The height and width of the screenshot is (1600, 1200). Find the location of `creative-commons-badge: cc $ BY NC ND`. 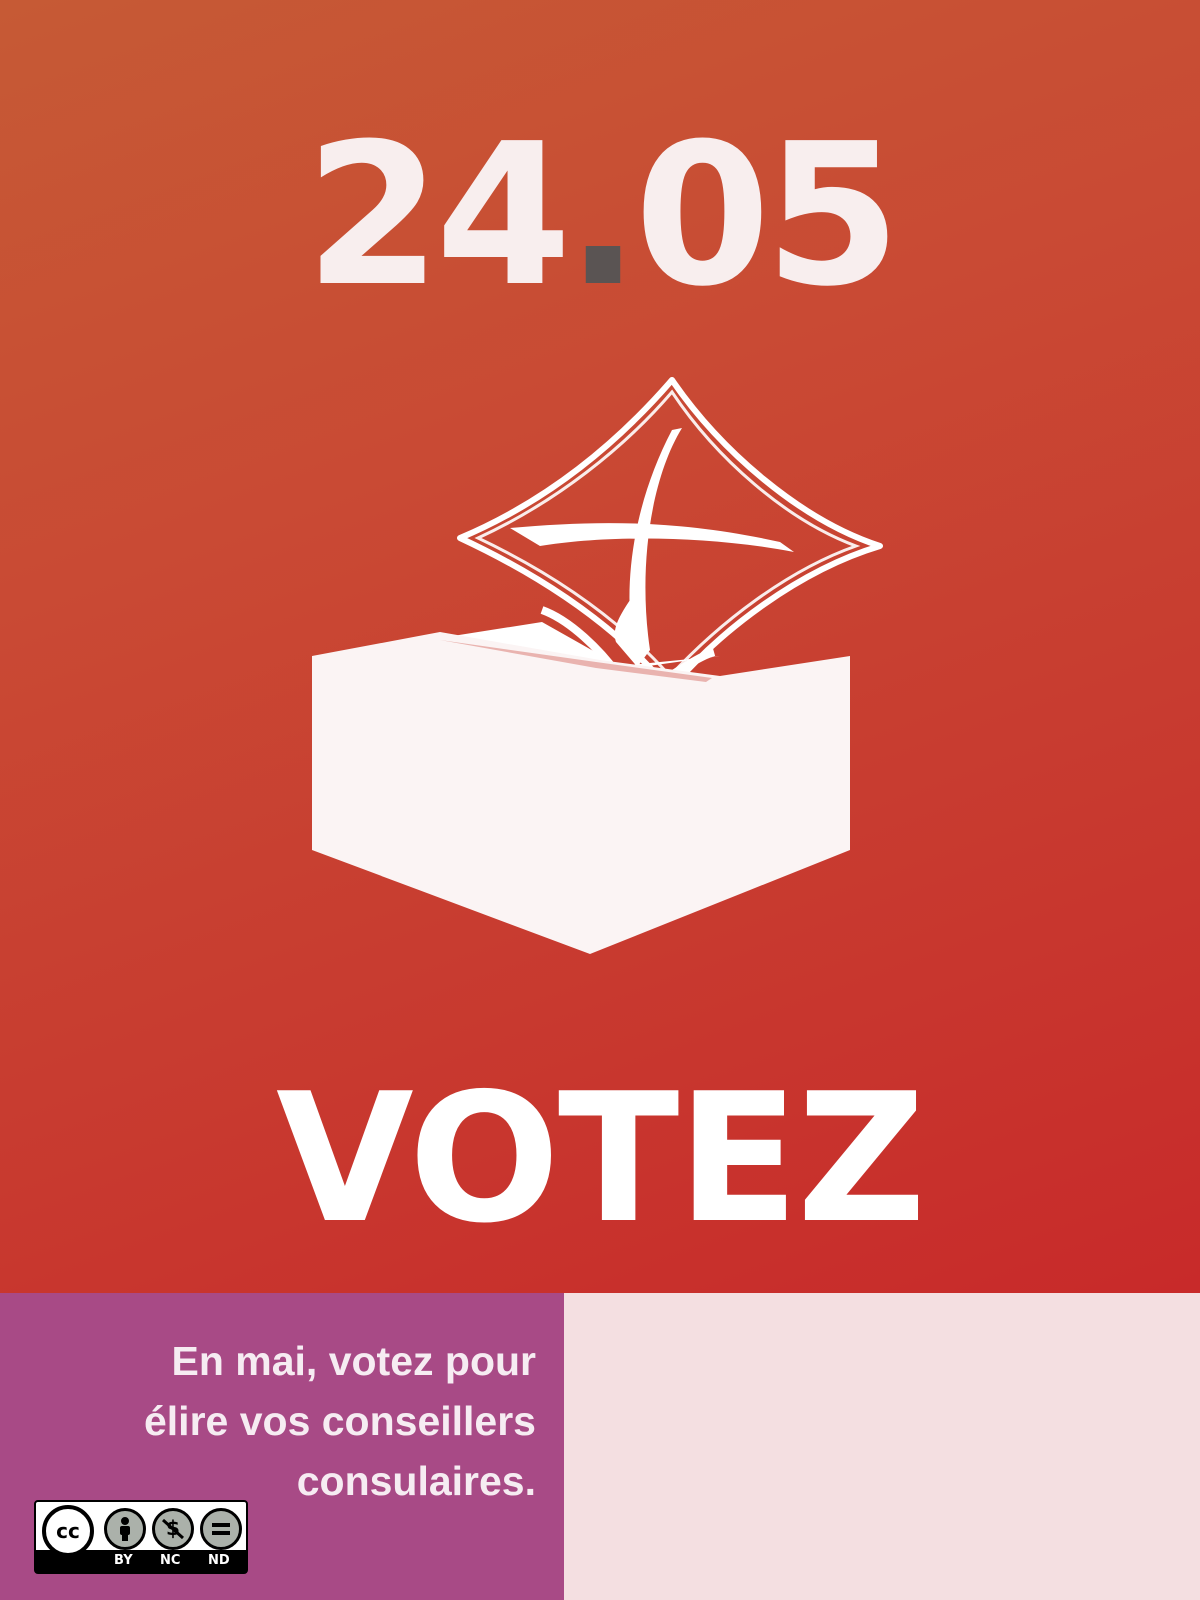

creative-commons-badge: cc $ BY NC ND is located at coordinates (141, 1537).